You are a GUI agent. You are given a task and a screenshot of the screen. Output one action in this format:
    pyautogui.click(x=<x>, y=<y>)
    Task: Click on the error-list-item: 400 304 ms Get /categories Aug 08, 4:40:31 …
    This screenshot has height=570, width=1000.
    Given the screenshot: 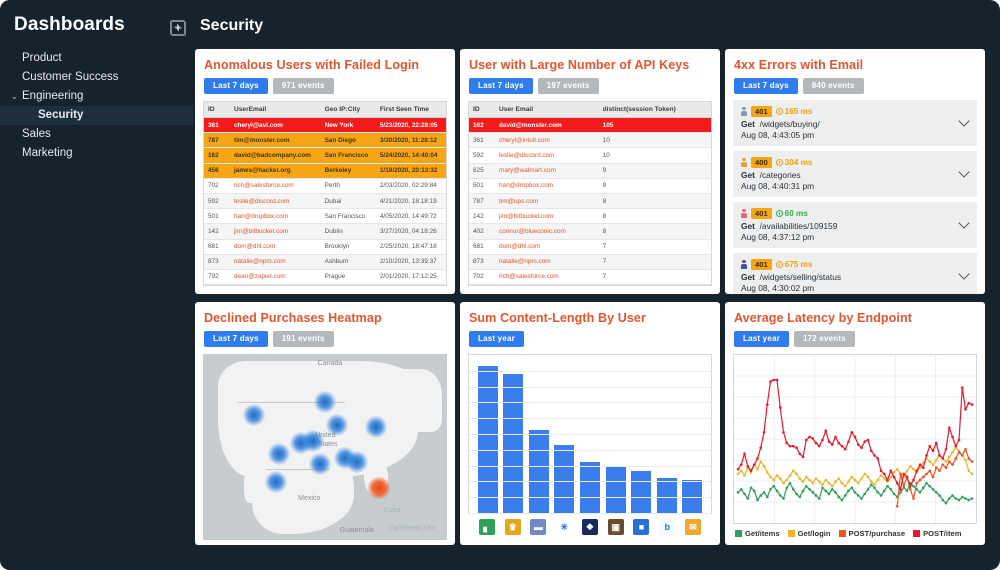 What is the action you would take?
    pyautogui.click(x=855, y=174)
    